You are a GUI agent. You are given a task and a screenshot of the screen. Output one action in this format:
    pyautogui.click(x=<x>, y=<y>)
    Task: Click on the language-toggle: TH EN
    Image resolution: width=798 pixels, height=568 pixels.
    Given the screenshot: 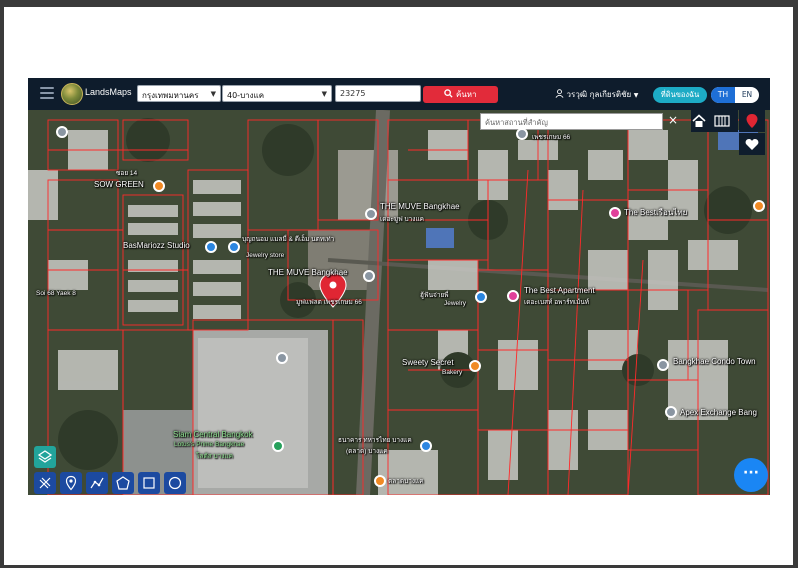 What is the action you would take?
    pyautogui.click(x=735, y=95)
    